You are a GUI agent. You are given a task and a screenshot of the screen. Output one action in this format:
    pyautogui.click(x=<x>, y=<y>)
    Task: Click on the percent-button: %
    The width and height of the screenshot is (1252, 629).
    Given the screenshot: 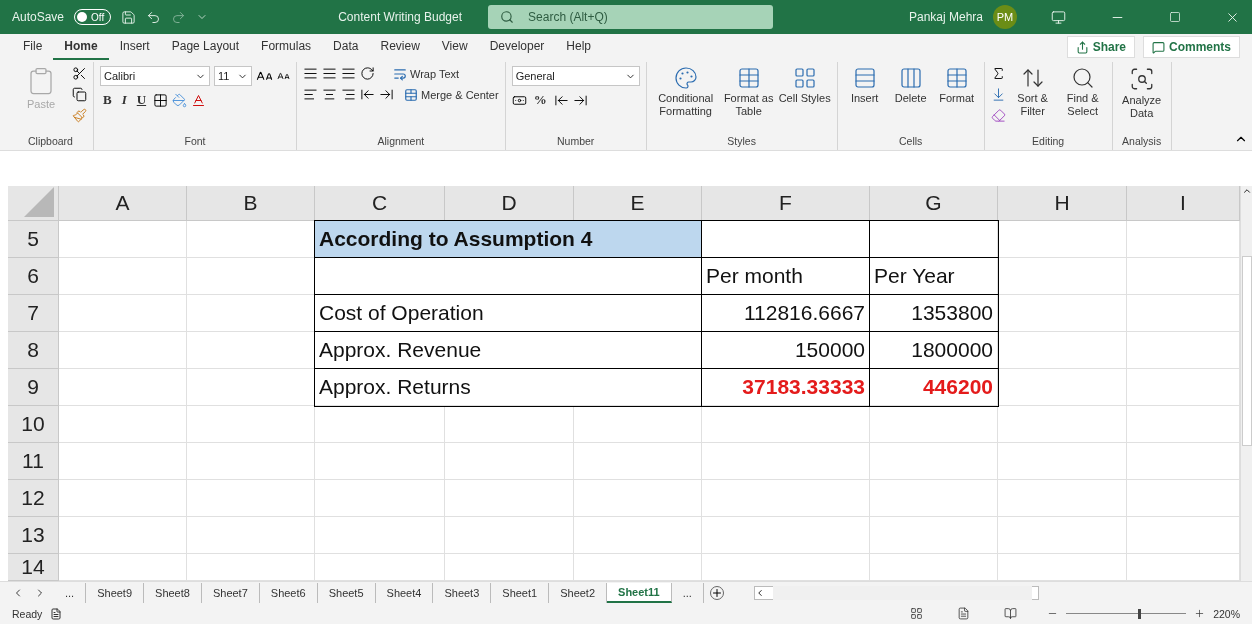 What is the action you would take?
    pyautogui.click(x=540, y=100)
    